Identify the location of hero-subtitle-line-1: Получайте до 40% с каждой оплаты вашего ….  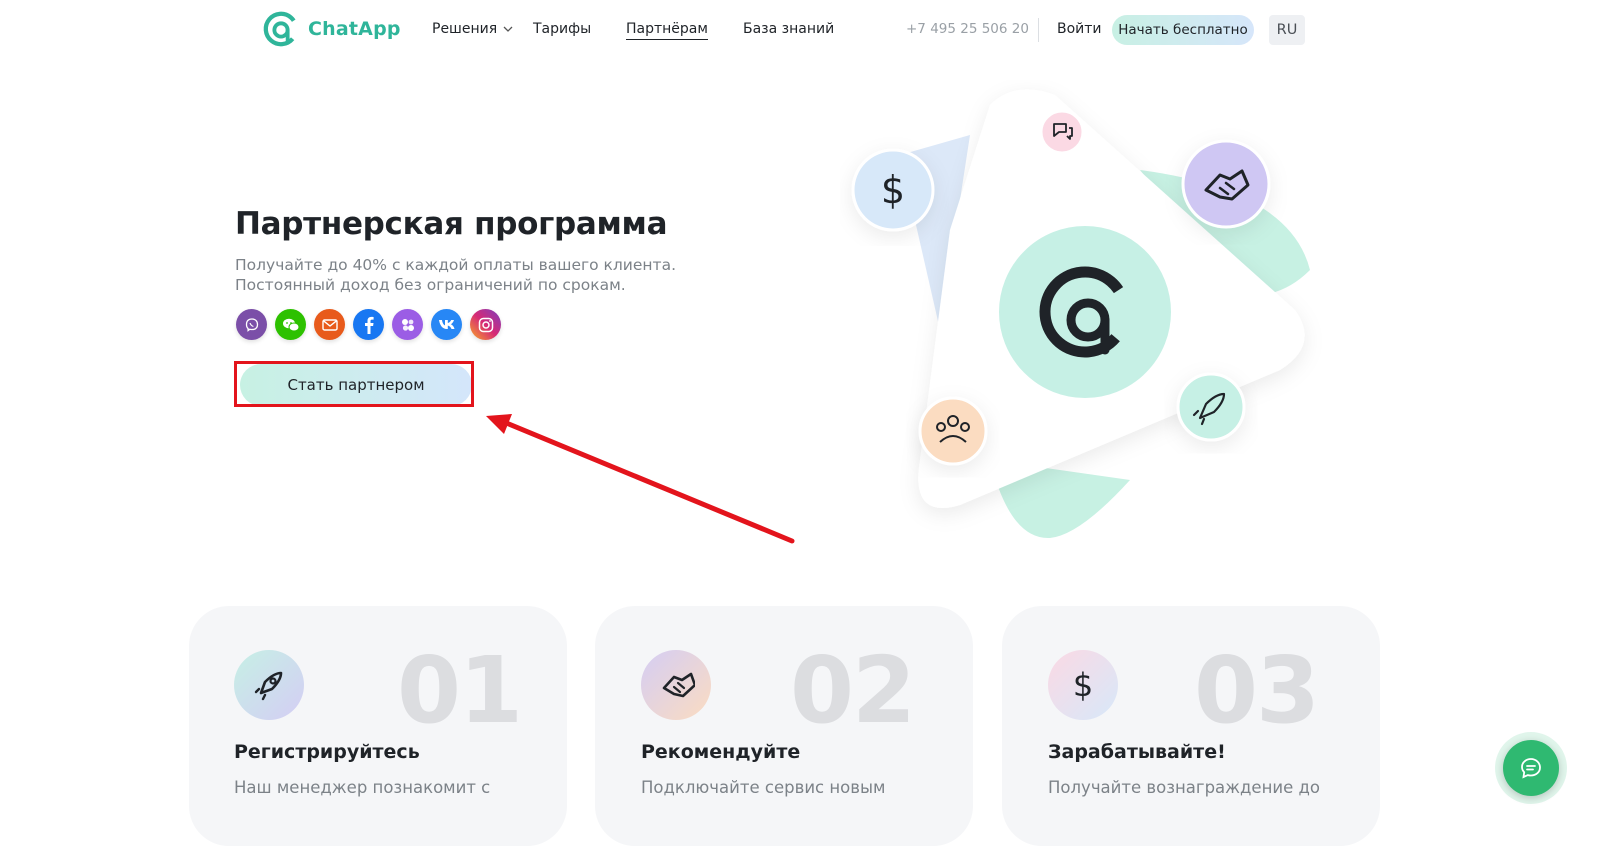
(456, 265).